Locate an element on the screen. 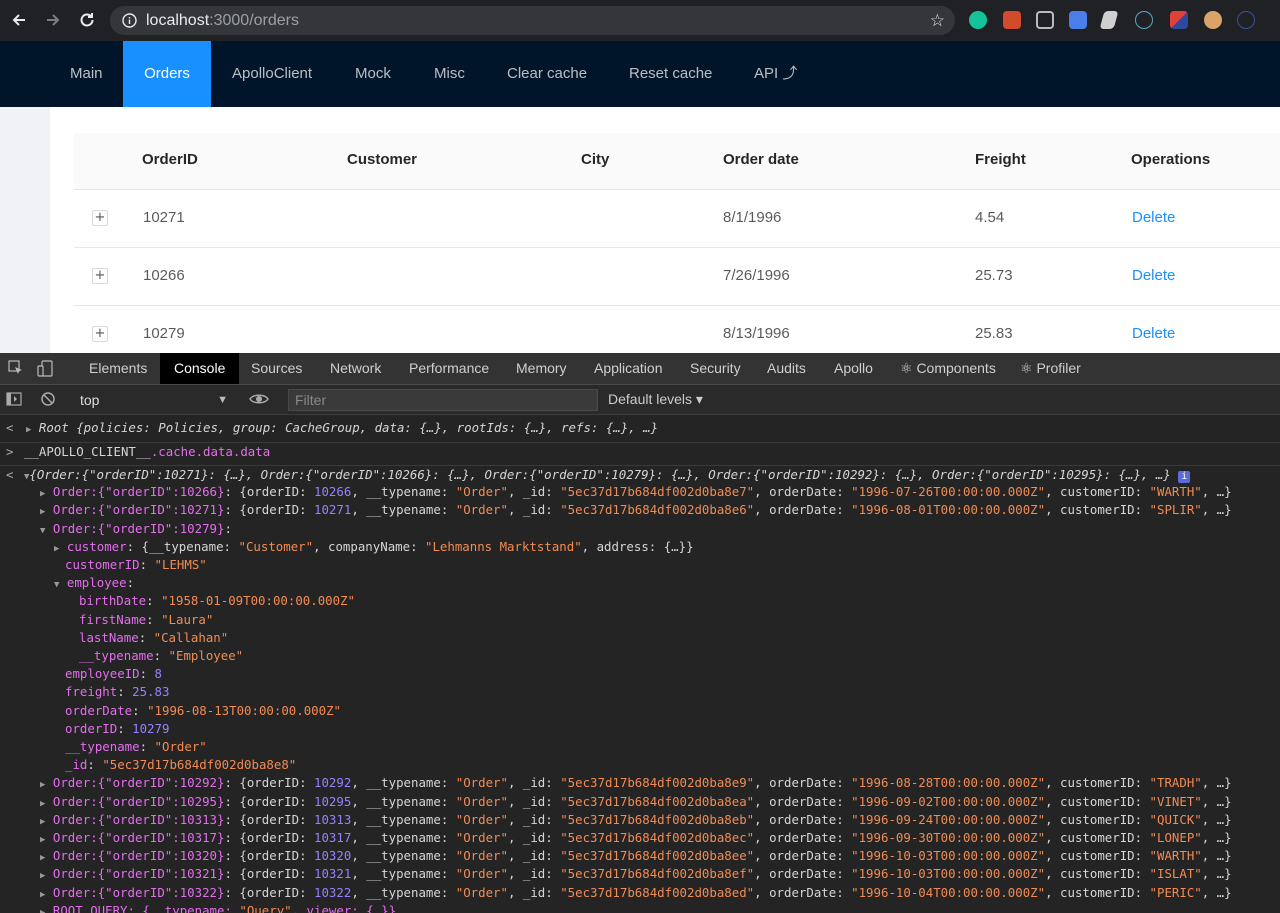 This screenshot has height=913, width=1280. console-property: __typename: "Employee" is located at coordinates (161, 655).